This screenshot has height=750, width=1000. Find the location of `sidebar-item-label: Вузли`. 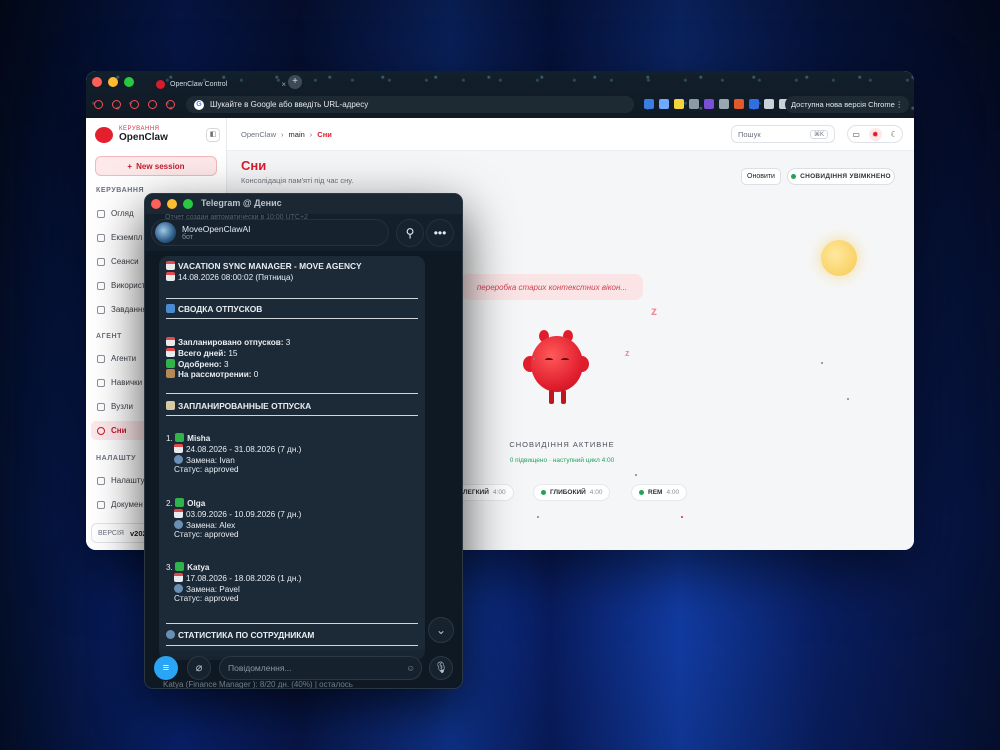

sidebar-item-label: Вузли is located at coordinates (122, 406).